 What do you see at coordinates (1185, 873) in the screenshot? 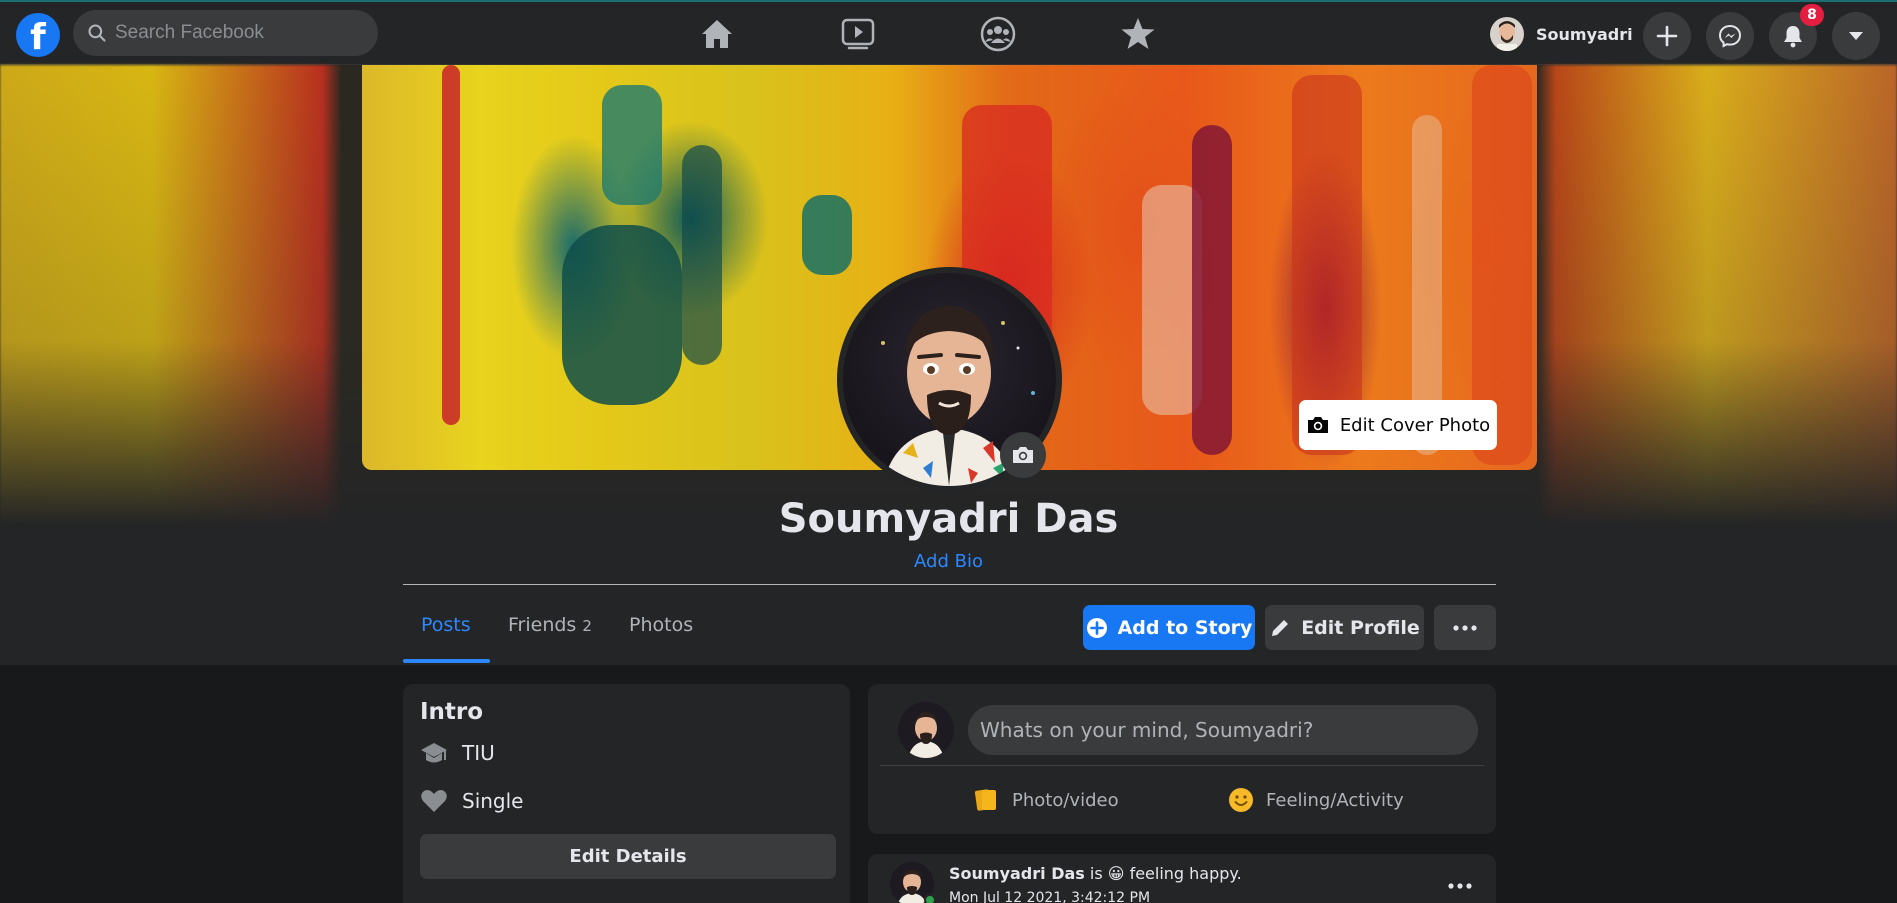
I see `post-feeling-text: feeling happy.` at bounding box center [1185, 873].